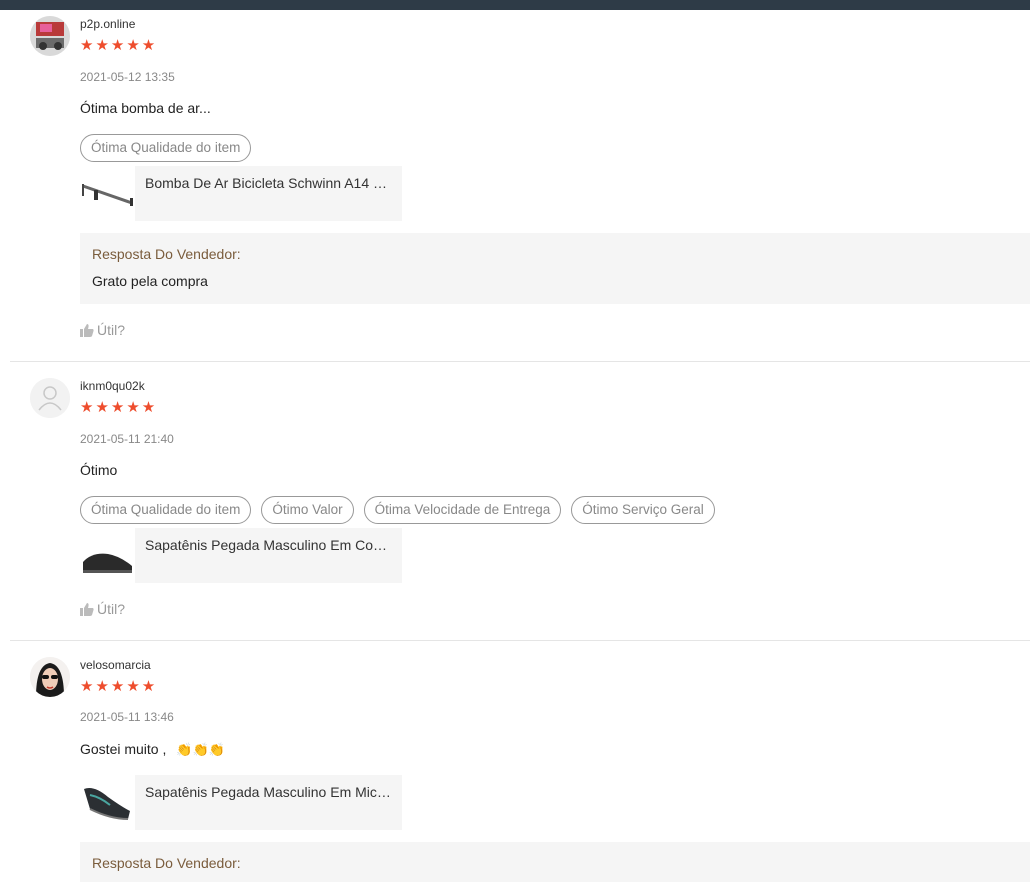 Image resolution: width=1030 pixels, height=882 pixels. What do you see at coordinates (99, 470) in the screenshot?
I see `review-comment: Ótimo` at bounding box center [99, 470].